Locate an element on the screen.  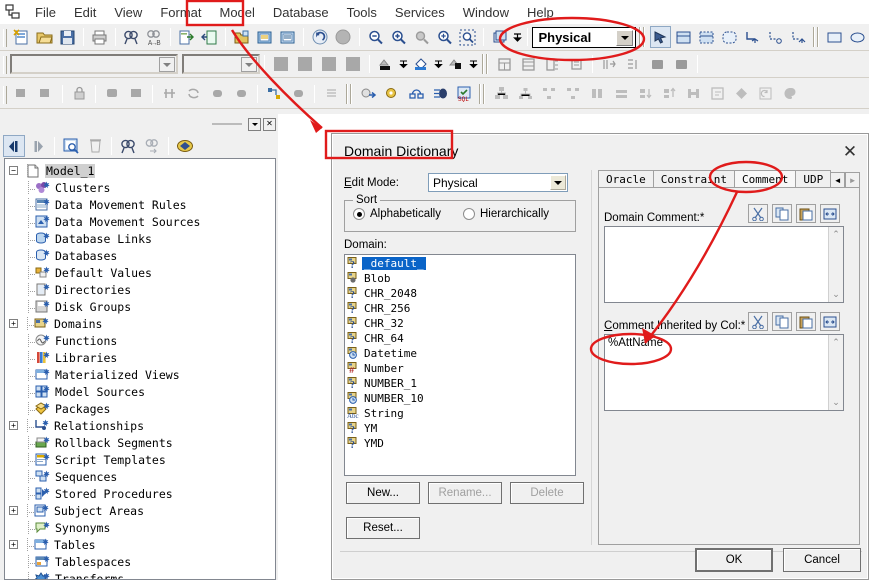
find-icon is located at coordinates (131, 37).